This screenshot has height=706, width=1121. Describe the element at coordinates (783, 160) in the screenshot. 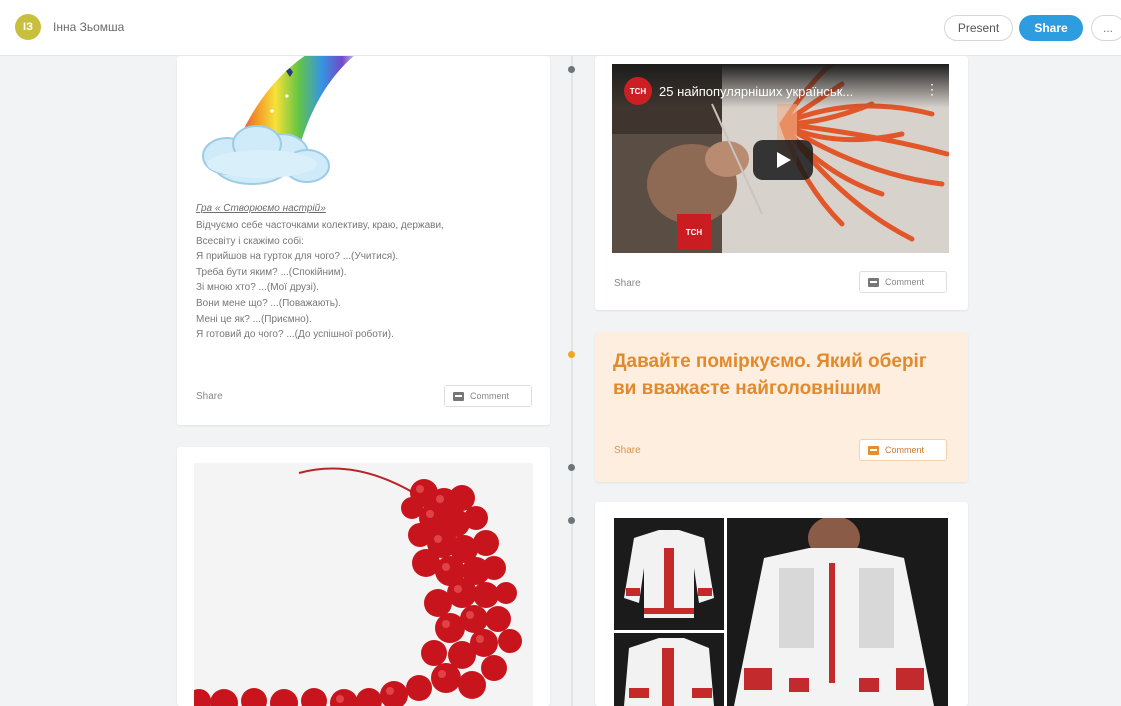

I see `play-button` at that location.